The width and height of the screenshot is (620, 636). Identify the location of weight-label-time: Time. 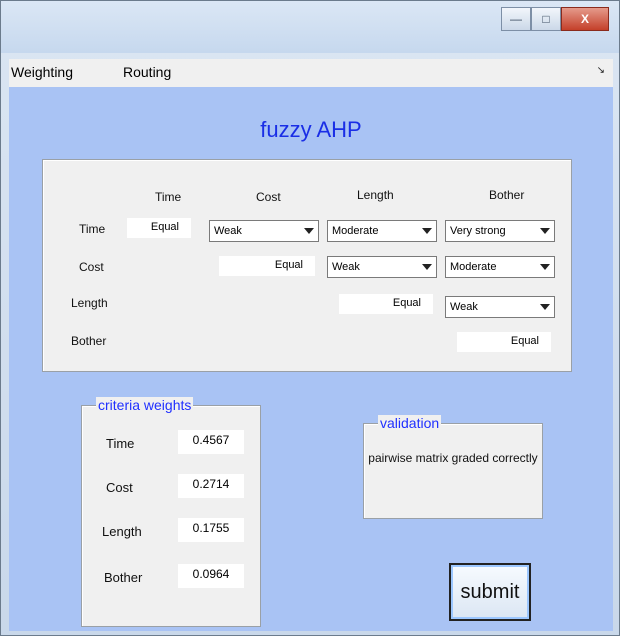
(120, 443).